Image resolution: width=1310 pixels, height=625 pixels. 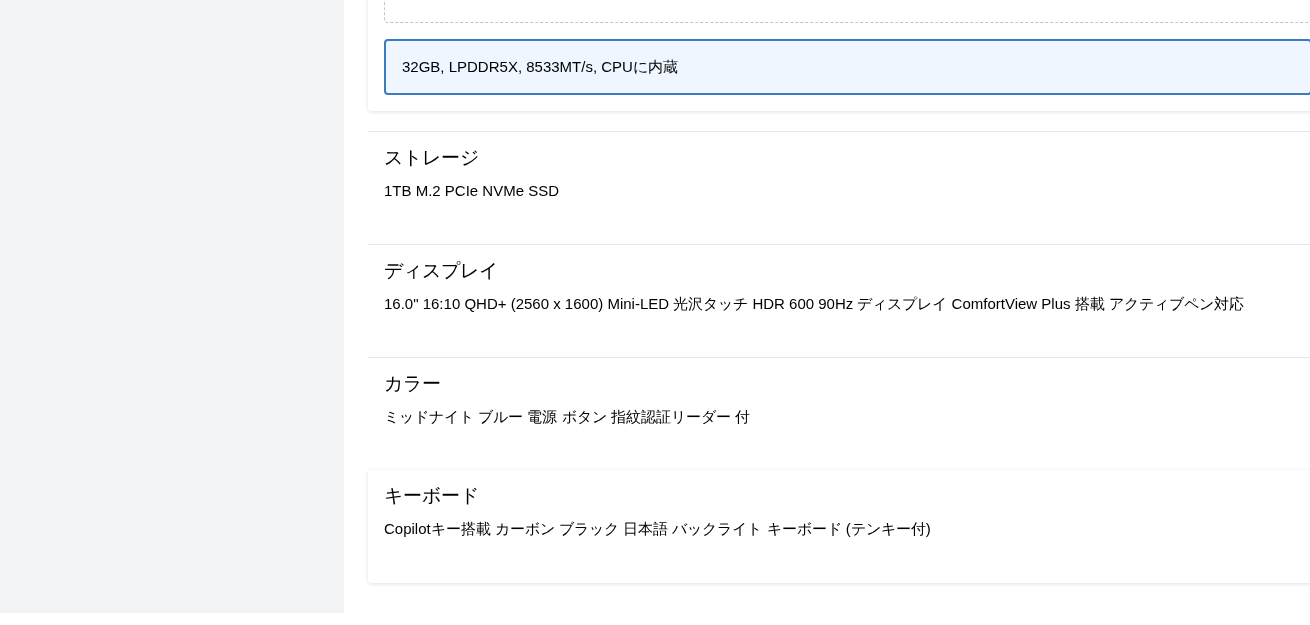 I want to click on spec-title: ストレージ, so click(x=432, y=158).